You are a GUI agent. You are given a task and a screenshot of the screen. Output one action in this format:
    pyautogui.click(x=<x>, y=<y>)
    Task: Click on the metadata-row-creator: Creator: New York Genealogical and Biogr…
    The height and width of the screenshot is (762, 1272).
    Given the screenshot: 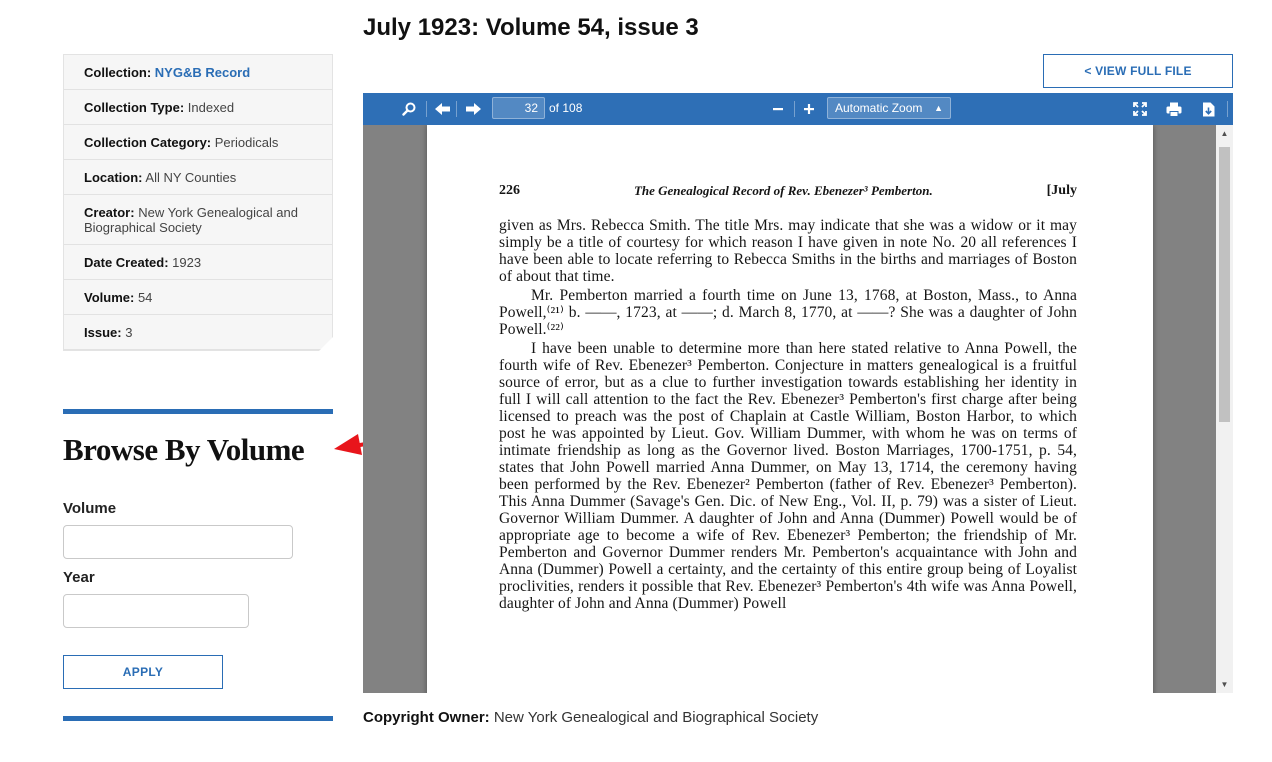 What is the action you would take?
    pyautogui.click(x=198, y=220)
    